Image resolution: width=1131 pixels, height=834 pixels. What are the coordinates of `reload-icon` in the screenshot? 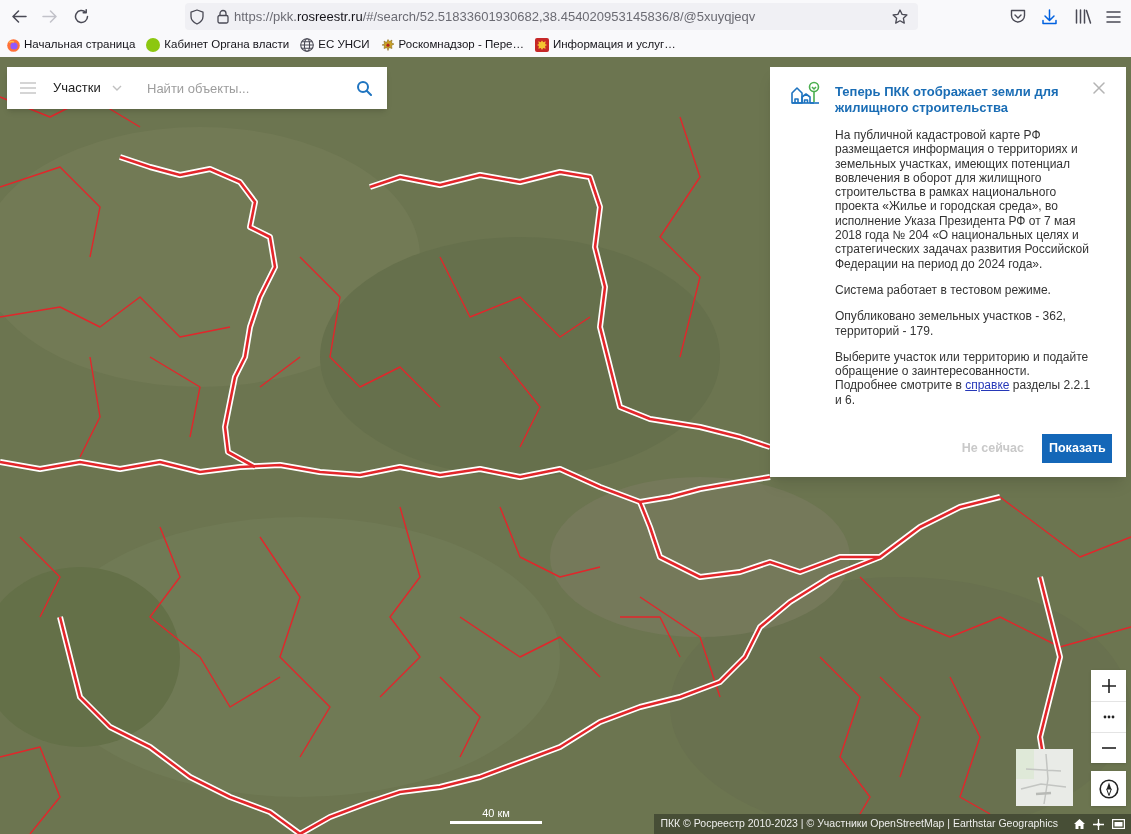 It's located at (81, 16).